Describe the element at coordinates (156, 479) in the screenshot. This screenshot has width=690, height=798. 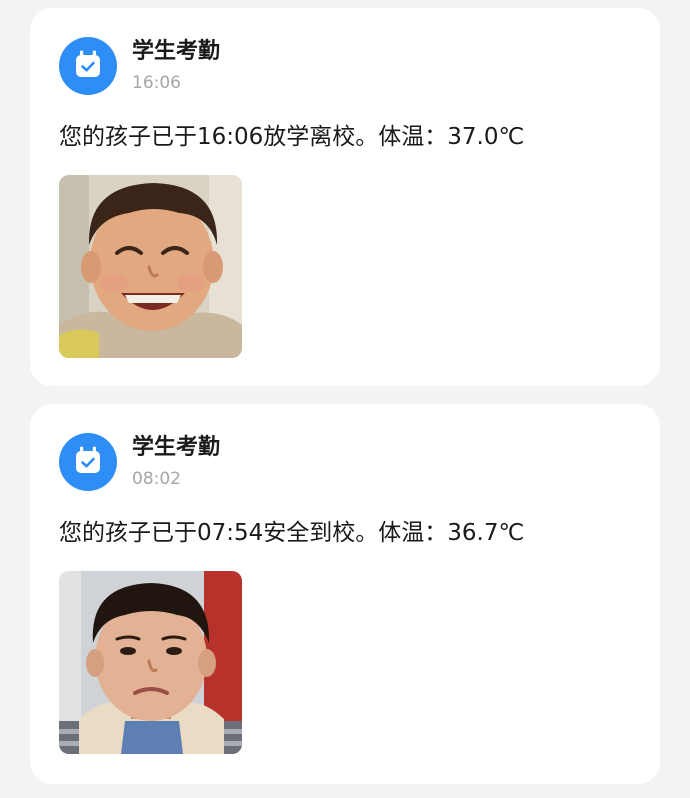
I see `message-time: 08:02` at that location.